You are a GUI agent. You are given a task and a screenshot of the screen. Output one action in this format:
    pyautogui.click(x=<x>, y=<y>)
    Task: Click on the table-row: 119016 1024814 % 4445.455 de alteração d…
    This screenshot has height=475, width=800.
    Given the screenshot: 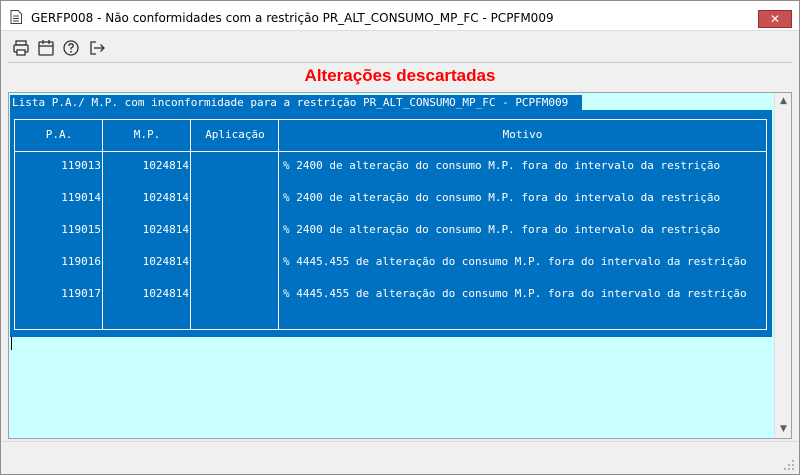 What is the action you would take?
    pyautogui.click(x=390, y=270)
    